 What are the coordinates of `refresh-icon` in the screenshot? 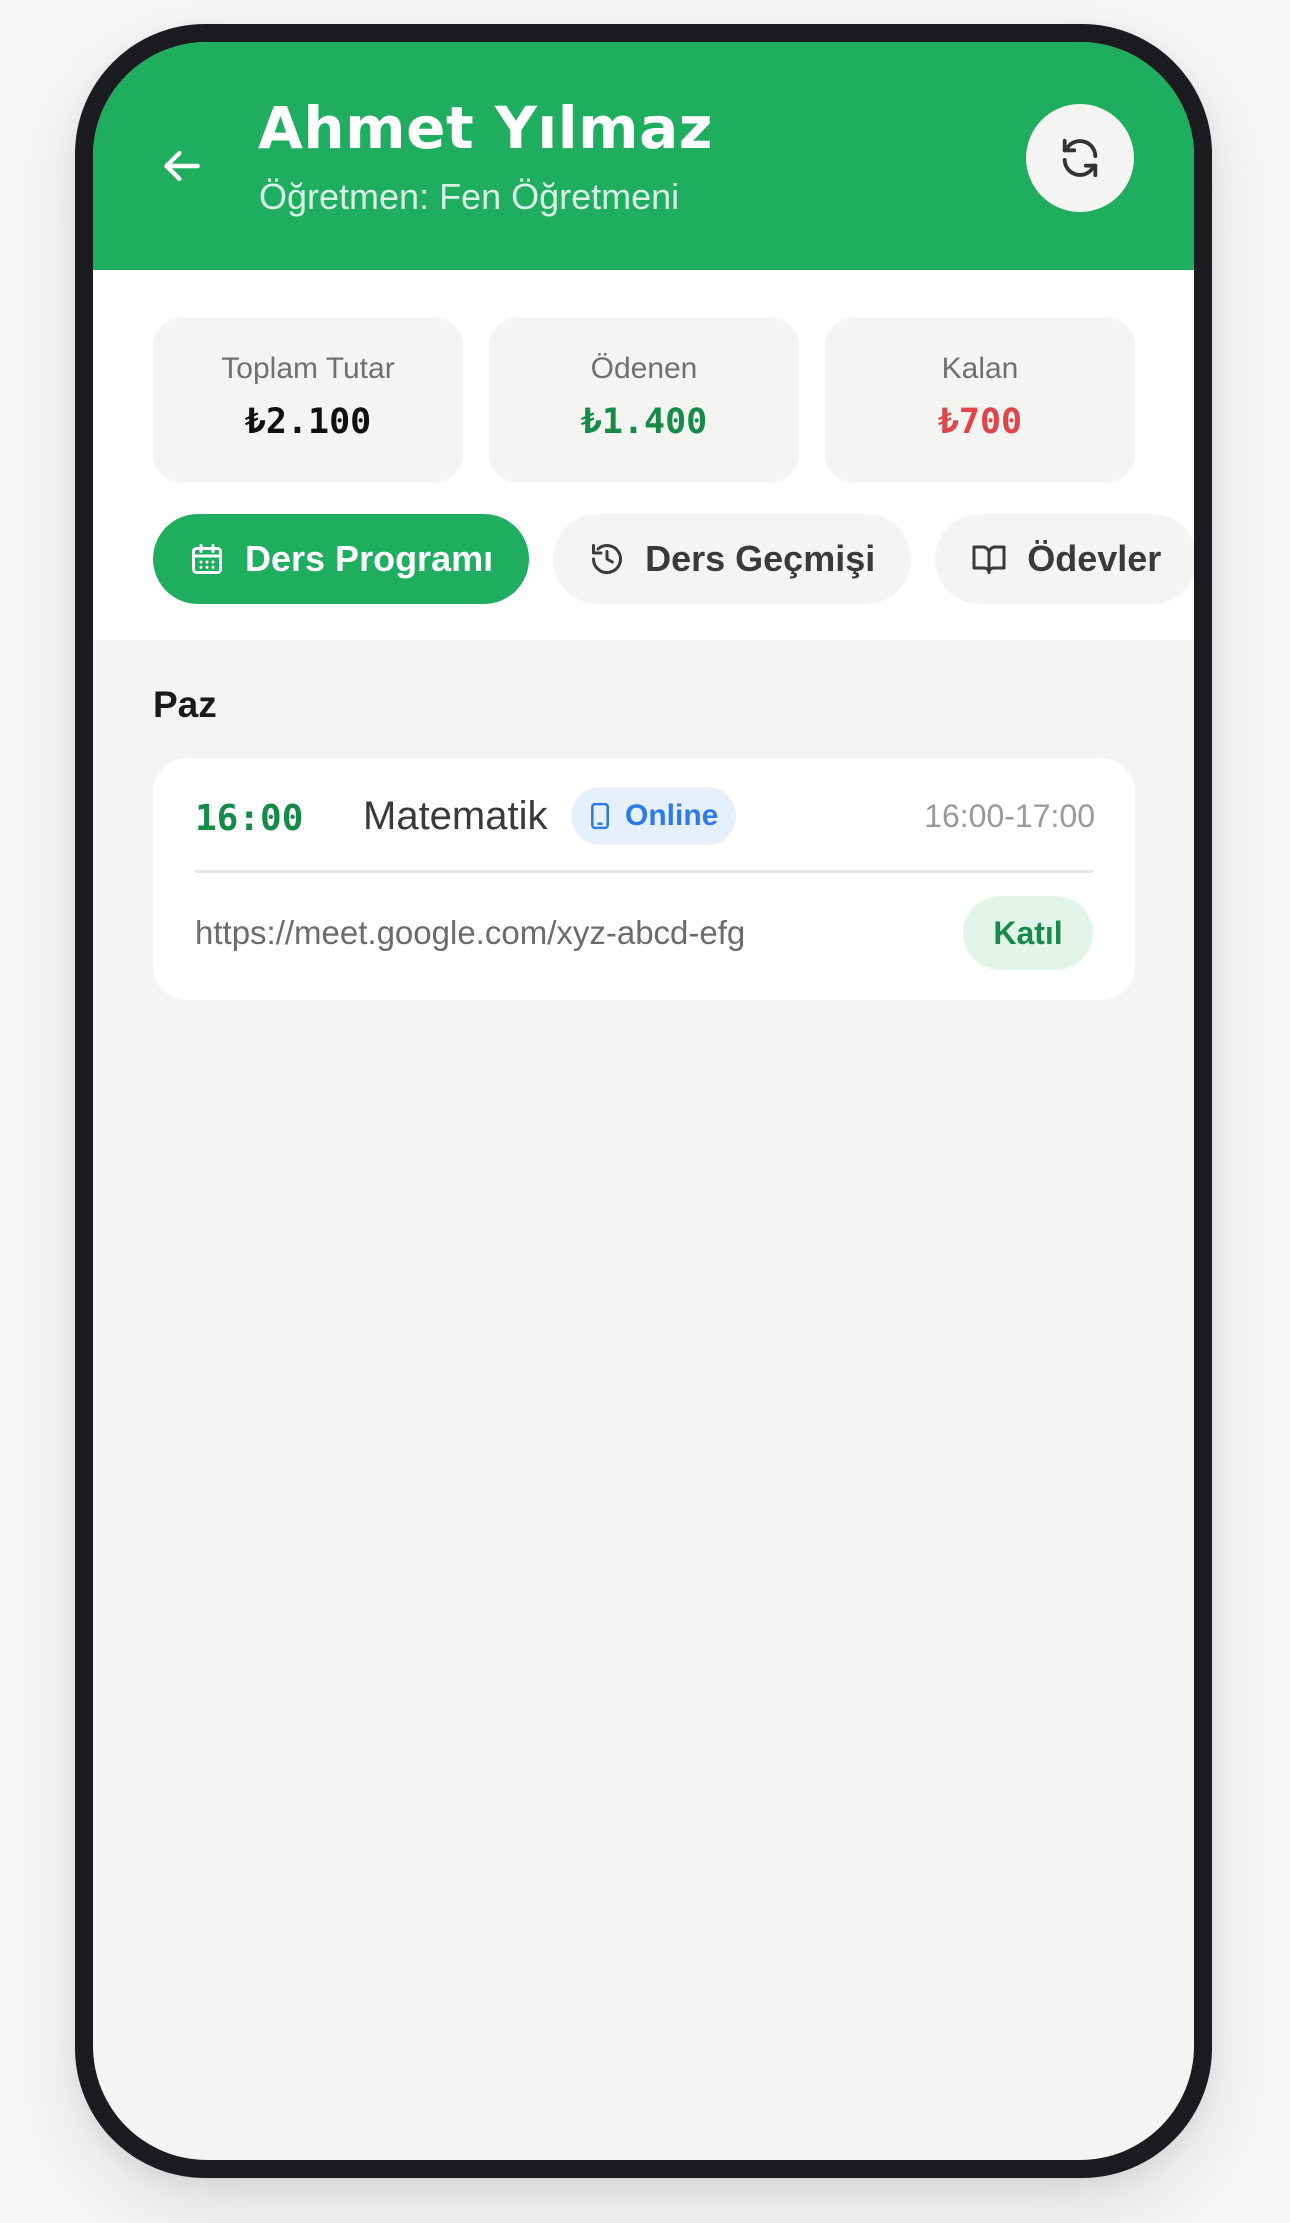 It's located at (1080, 158).